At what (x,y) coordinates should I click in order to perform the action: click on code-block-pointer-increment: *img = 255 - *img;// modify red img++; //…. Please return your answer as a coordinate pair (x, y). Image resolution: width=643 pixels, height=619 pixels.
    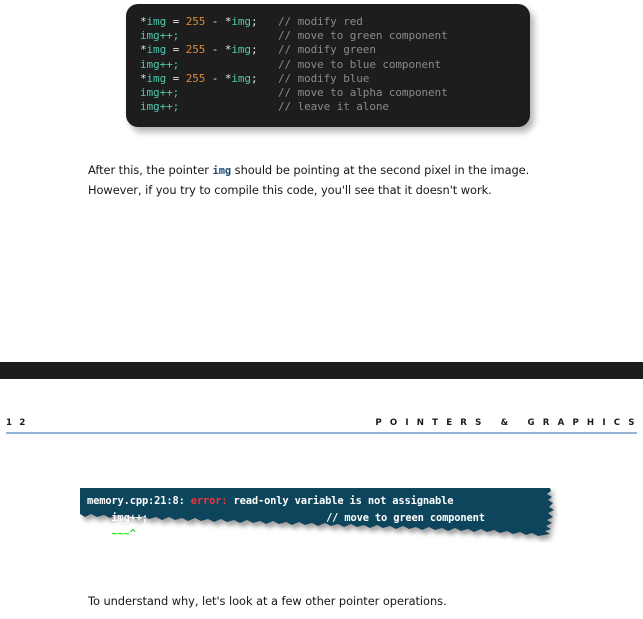
    Looking at the image, I should click on (328, 65).